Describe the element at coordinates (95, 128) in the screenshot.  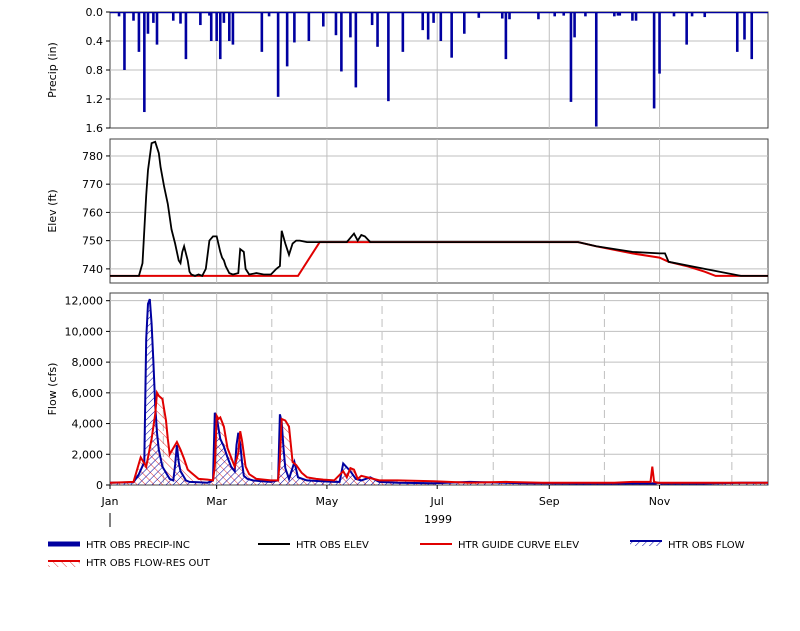
I see `precip-ytick-label: 1.6` at that location.